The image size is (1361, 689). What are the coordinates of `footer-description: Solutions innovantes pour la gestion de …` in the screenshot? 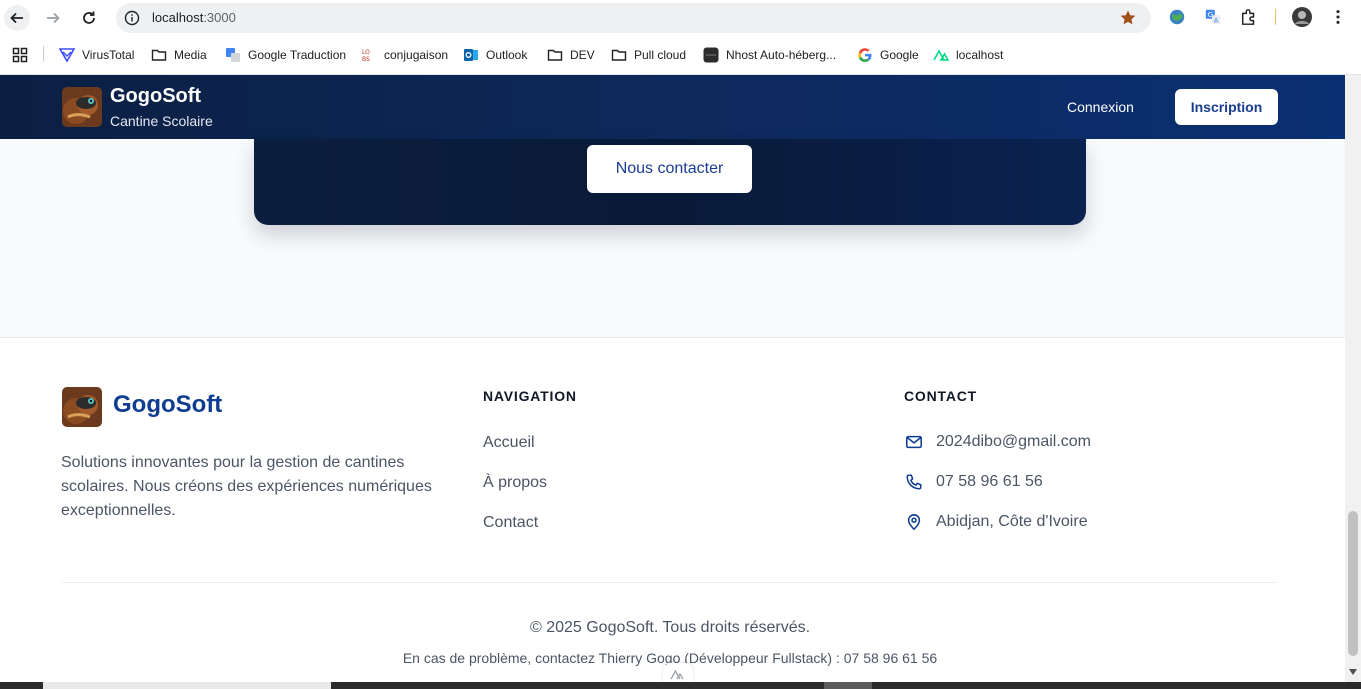 It's located at (246, 486).